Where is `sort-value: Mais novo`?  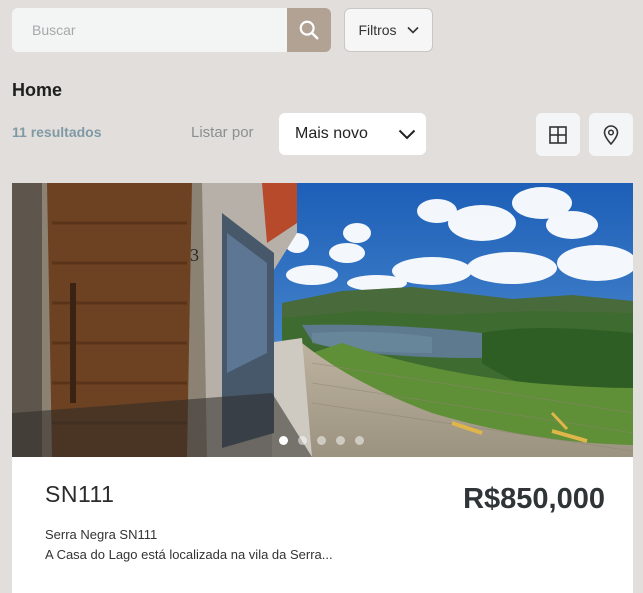 sort-value: Mais novo is located at coordinates (331, 133).